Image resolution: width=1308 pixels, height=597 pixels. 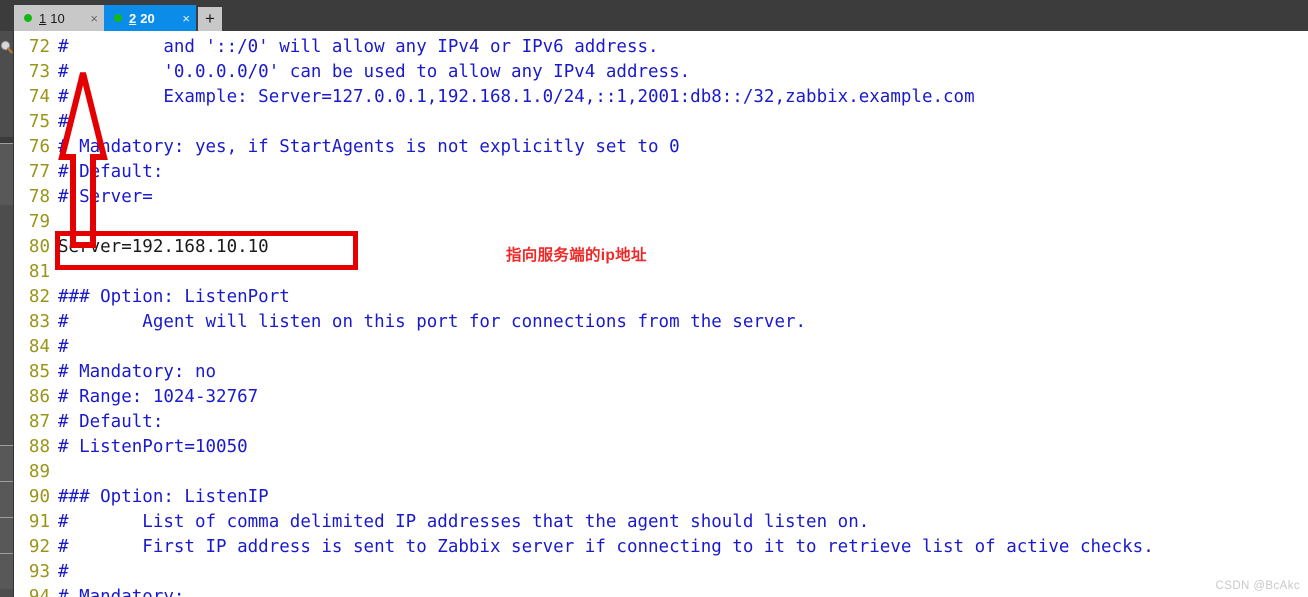 What do you see at coordinates (39, 72) in the screenshot?
I see `line-number: 73` at bounding box center [39, 72].